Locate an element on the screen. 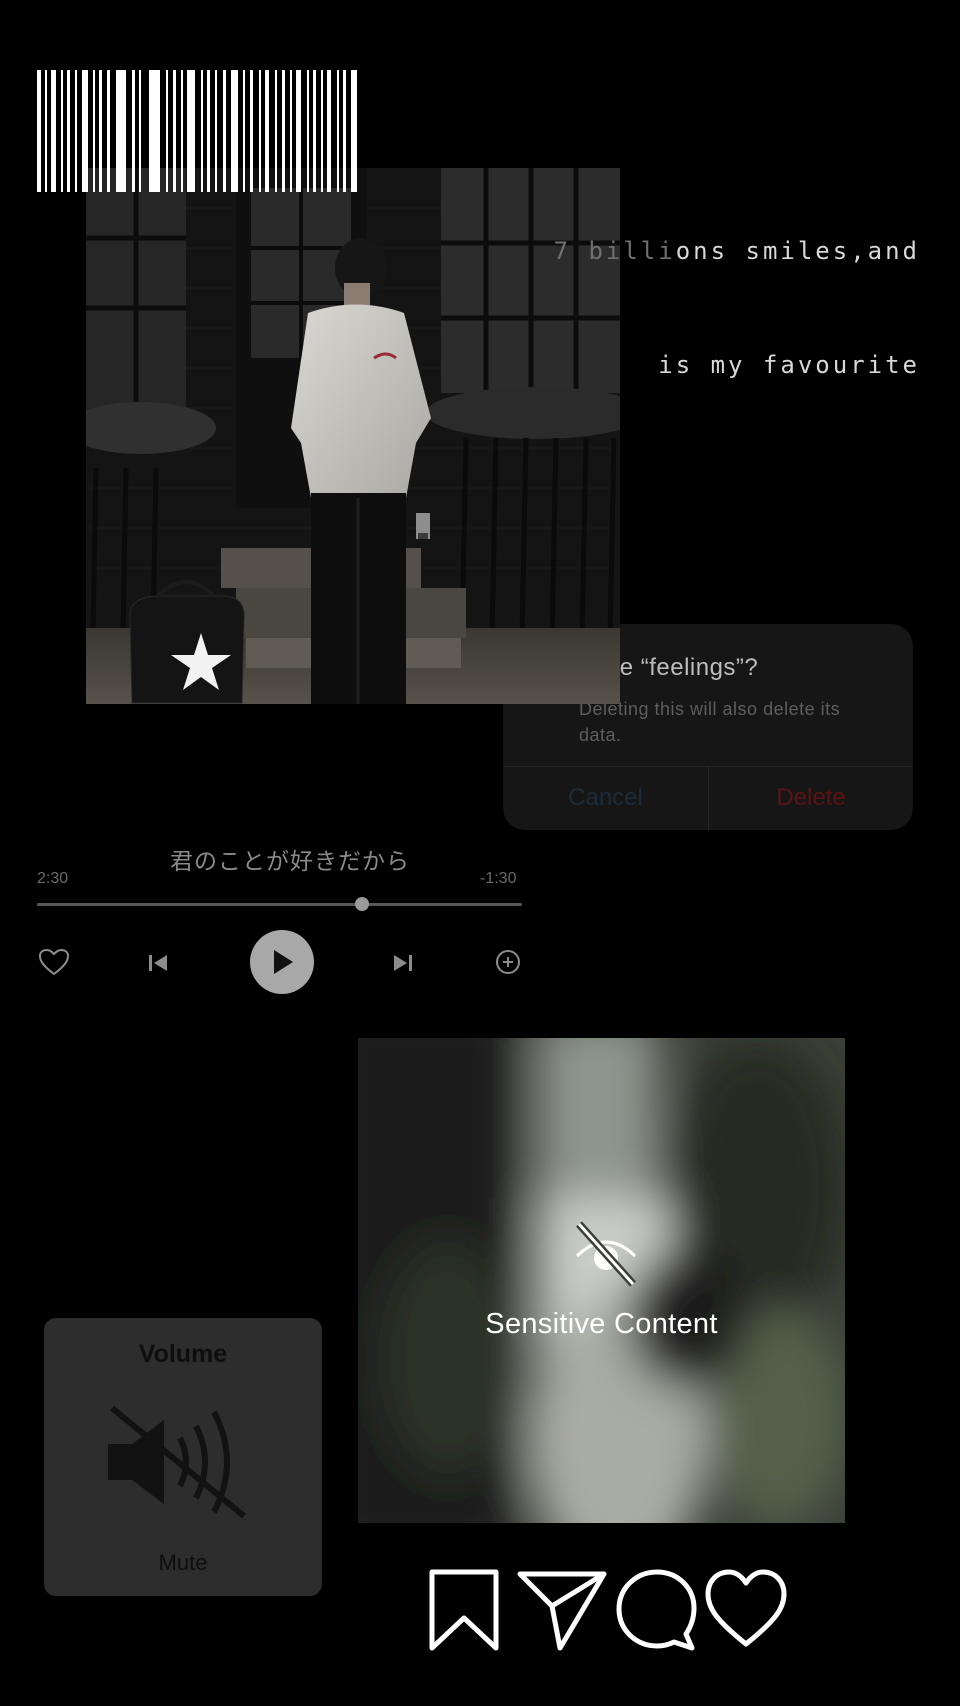 Image resolution: width=960 pixels, height=1706 pixels. song-title: 君のことが好きだから is located at coordinates (290, 862).